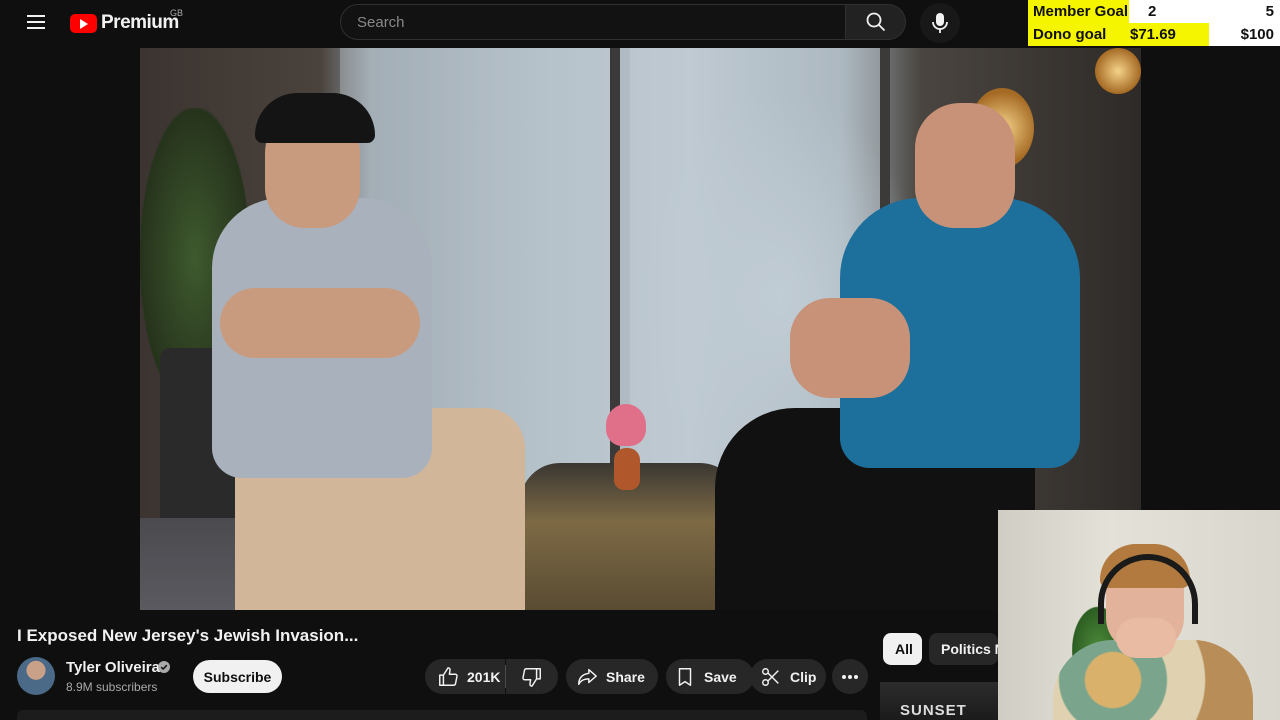 Image resolution: width=1280 pixels, height=720 pixels. What do you see at coordinates (1118, 71) in the screenshot?
I see `pendant-lamp` at bounding box center [1118, 71].